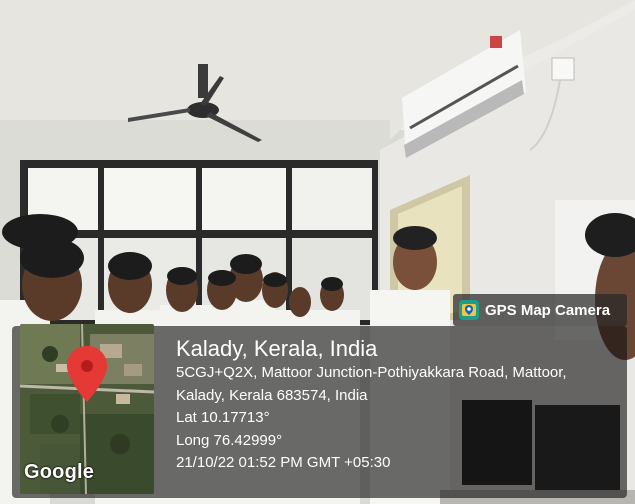 The width and height of the screenshot is (635, 504). Describe the element at coordinates (59, 472) in the screenshot. I see `map-brand-label: Google` at that location.